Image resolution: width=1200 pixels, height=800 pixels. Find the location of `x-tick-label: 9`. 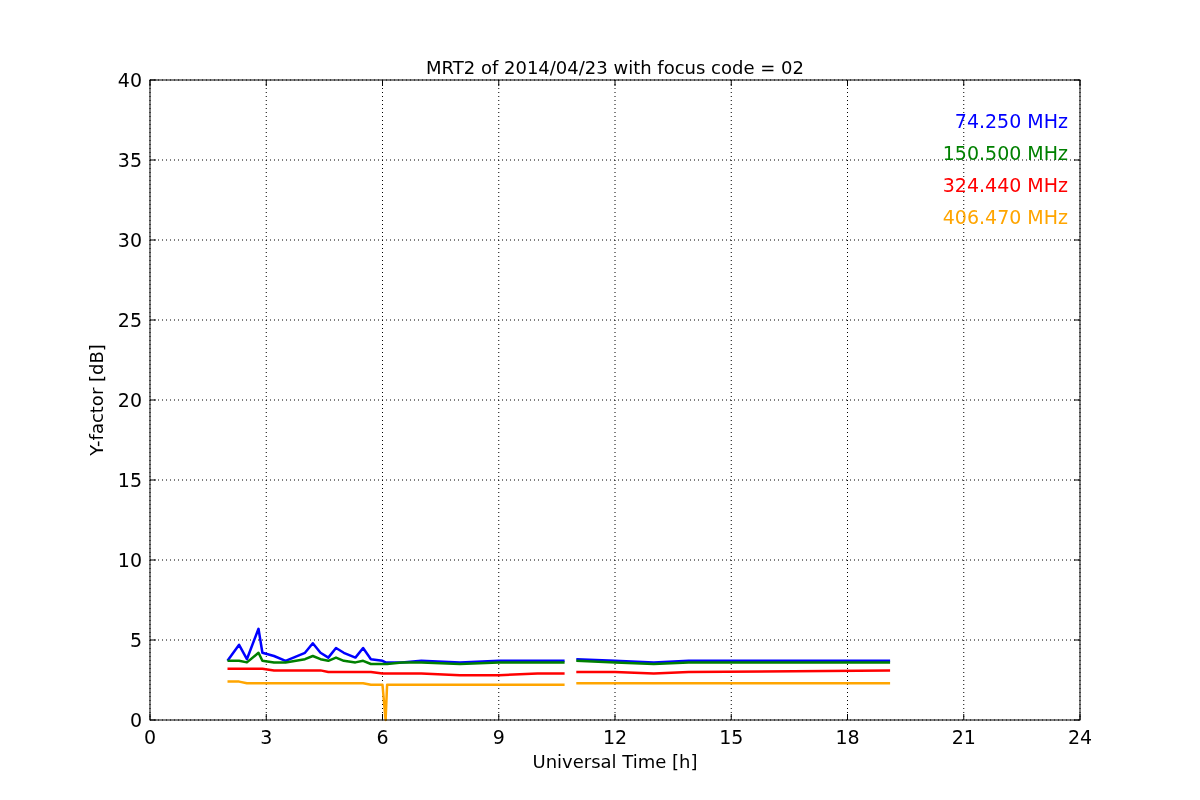

x-tick-label: 9 is located at coordinates (498, 737).